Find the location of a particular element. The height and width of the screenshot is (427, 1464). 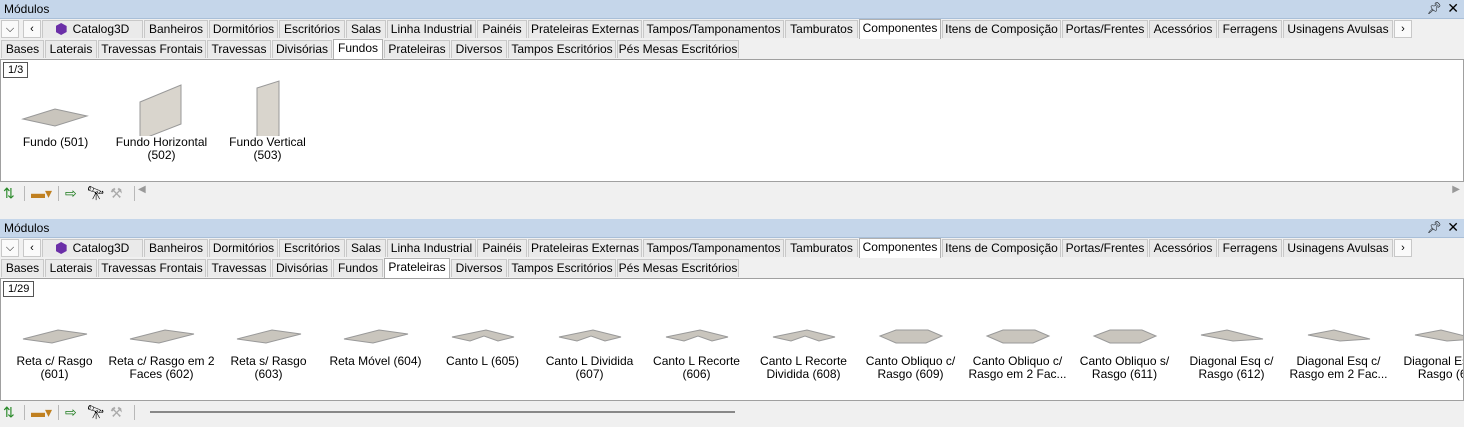

horizontal-scrollbar: ◀ ▶ is located at coordinates (799, 191).